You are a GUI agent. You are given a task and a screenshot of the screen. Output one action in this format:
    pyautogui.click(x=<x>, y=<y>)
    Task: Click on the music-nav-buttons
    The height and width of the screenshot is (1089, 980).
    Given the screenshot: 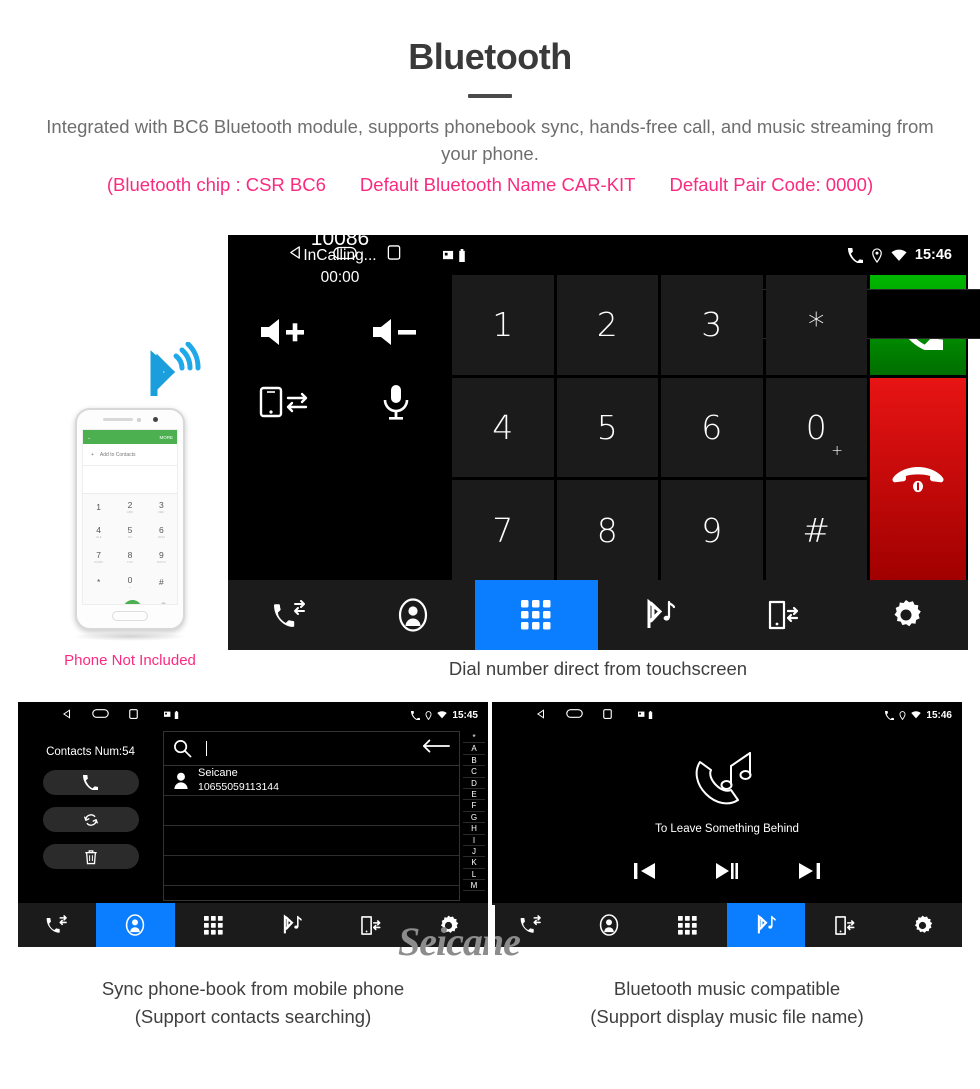 What is the action you would take?
    pyautogui.click(x=577, y=715)
    